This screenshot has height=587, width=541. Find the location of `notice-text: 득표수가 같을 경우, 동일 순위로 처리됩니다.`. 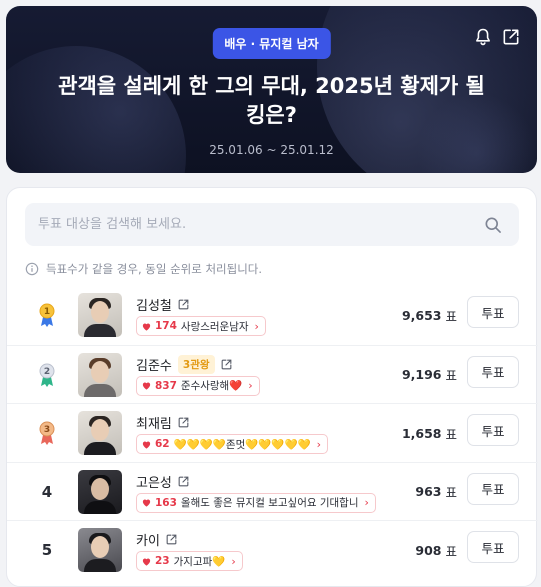

notice-text: 득표수가 같을 경우, 동일 순위로 처리됩니다. is located at coordinates (154, 269).